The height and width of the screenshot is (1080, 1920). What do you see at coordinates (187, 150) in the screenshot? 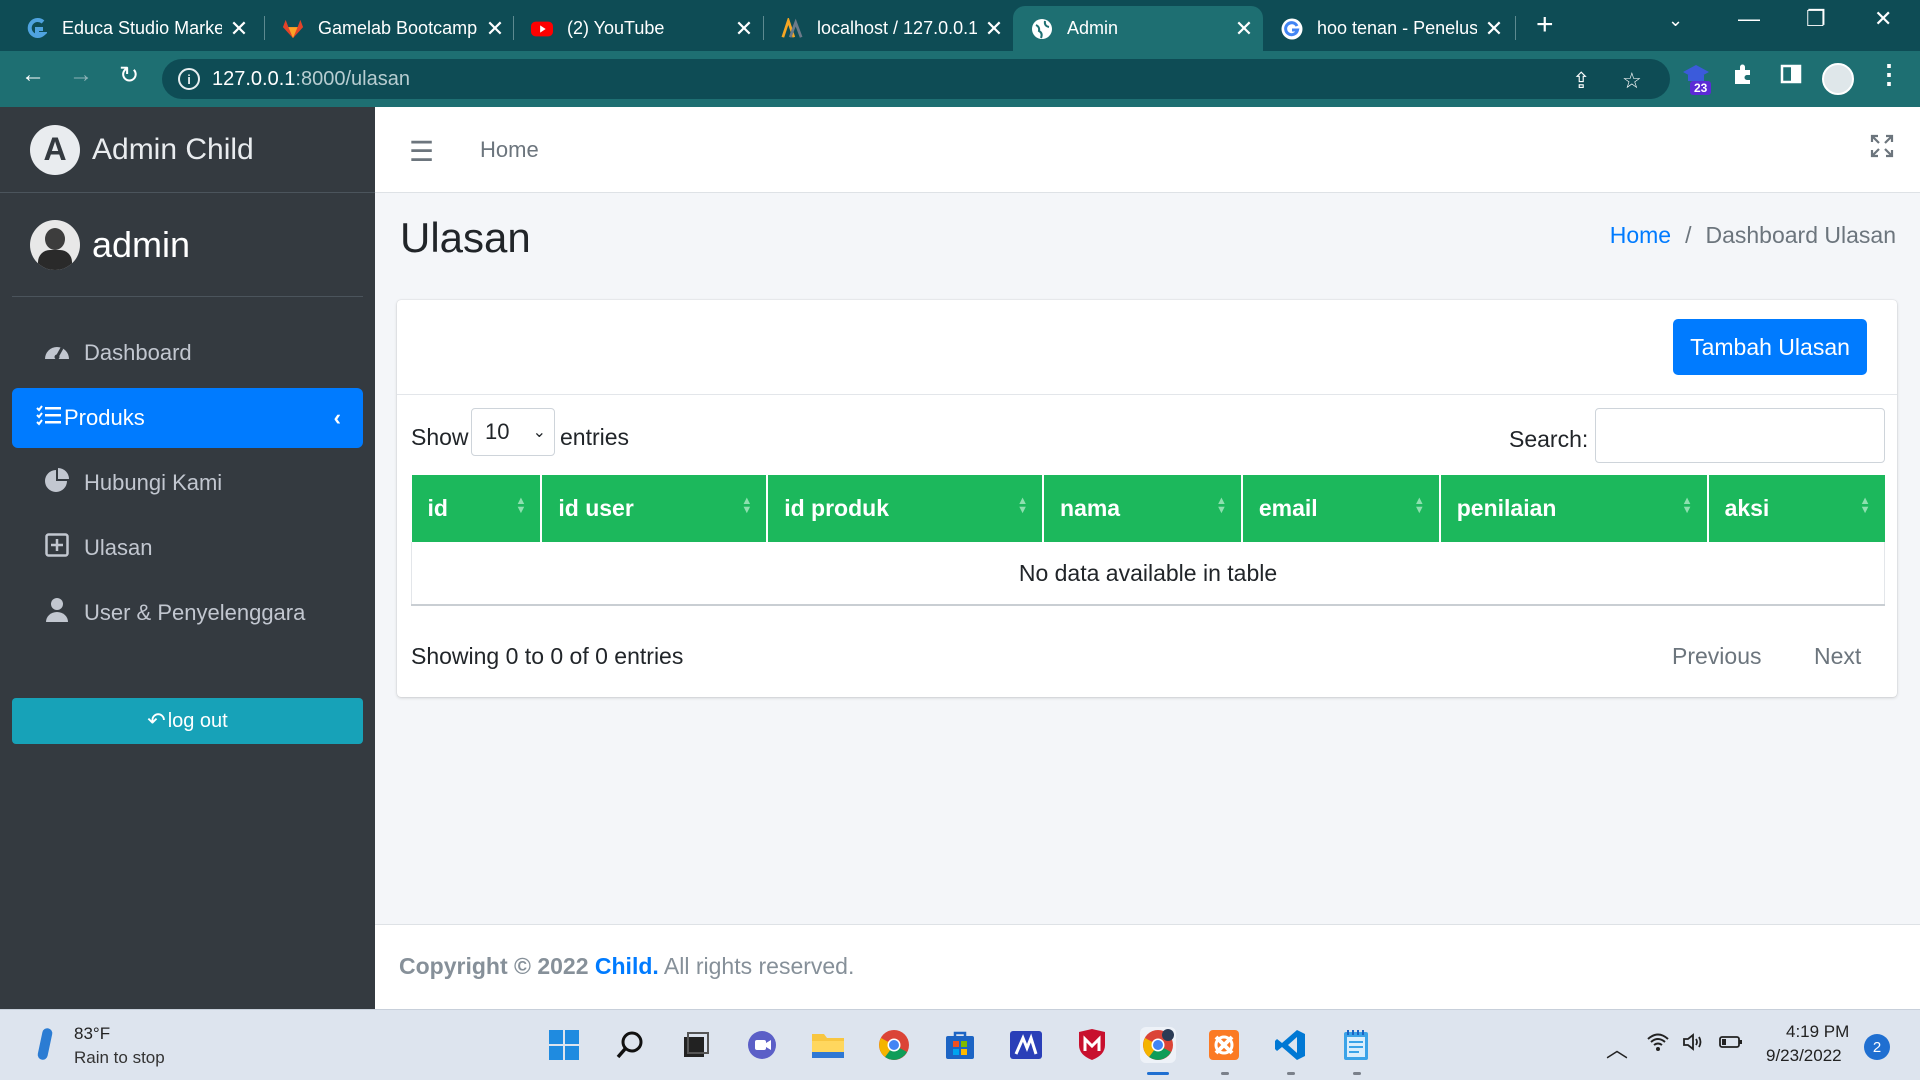
I see `brand-link: A Admin Child` at bounding box center [187, 150].